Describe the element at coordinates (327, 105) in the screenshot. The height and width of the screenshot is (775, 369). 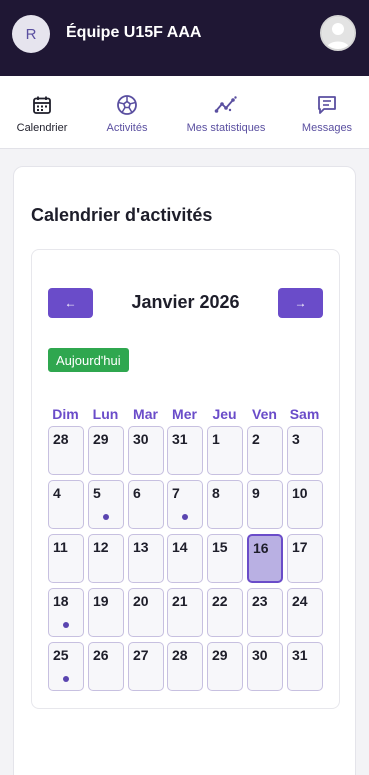
I see `message-icon` at that location.